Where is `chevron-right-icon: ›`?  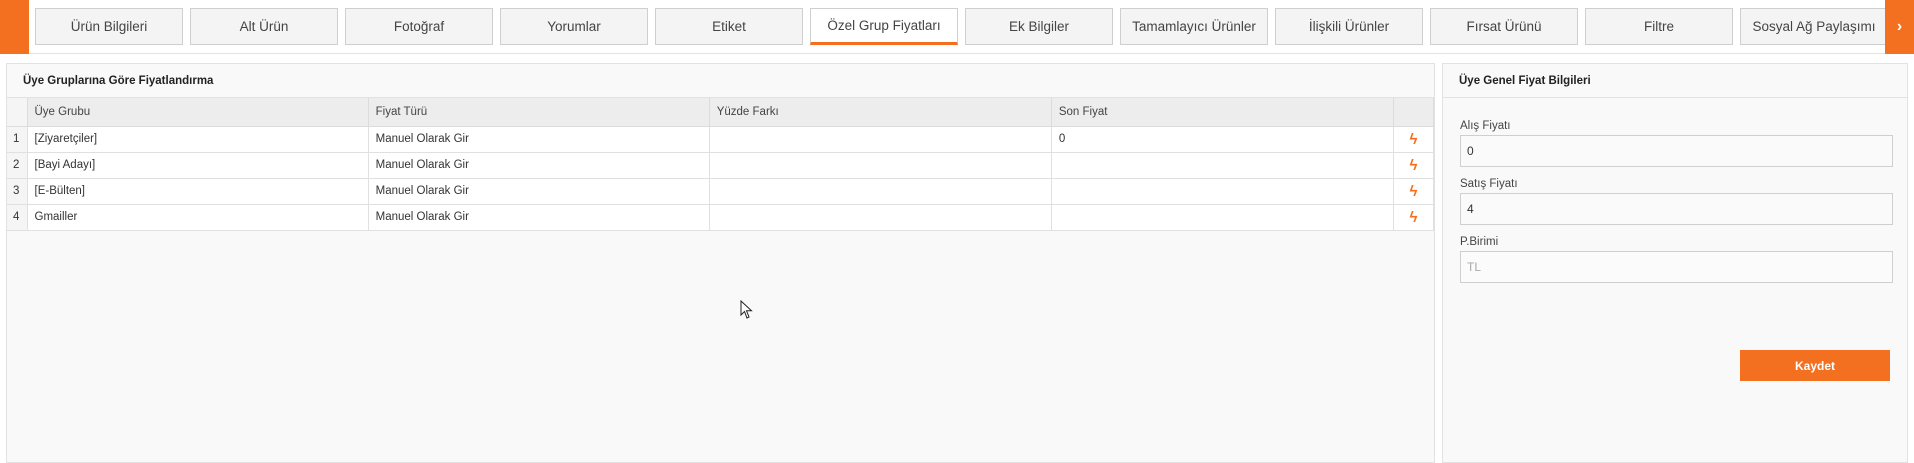
chevron-right-icon: › is located at coordinates (1899, 26).